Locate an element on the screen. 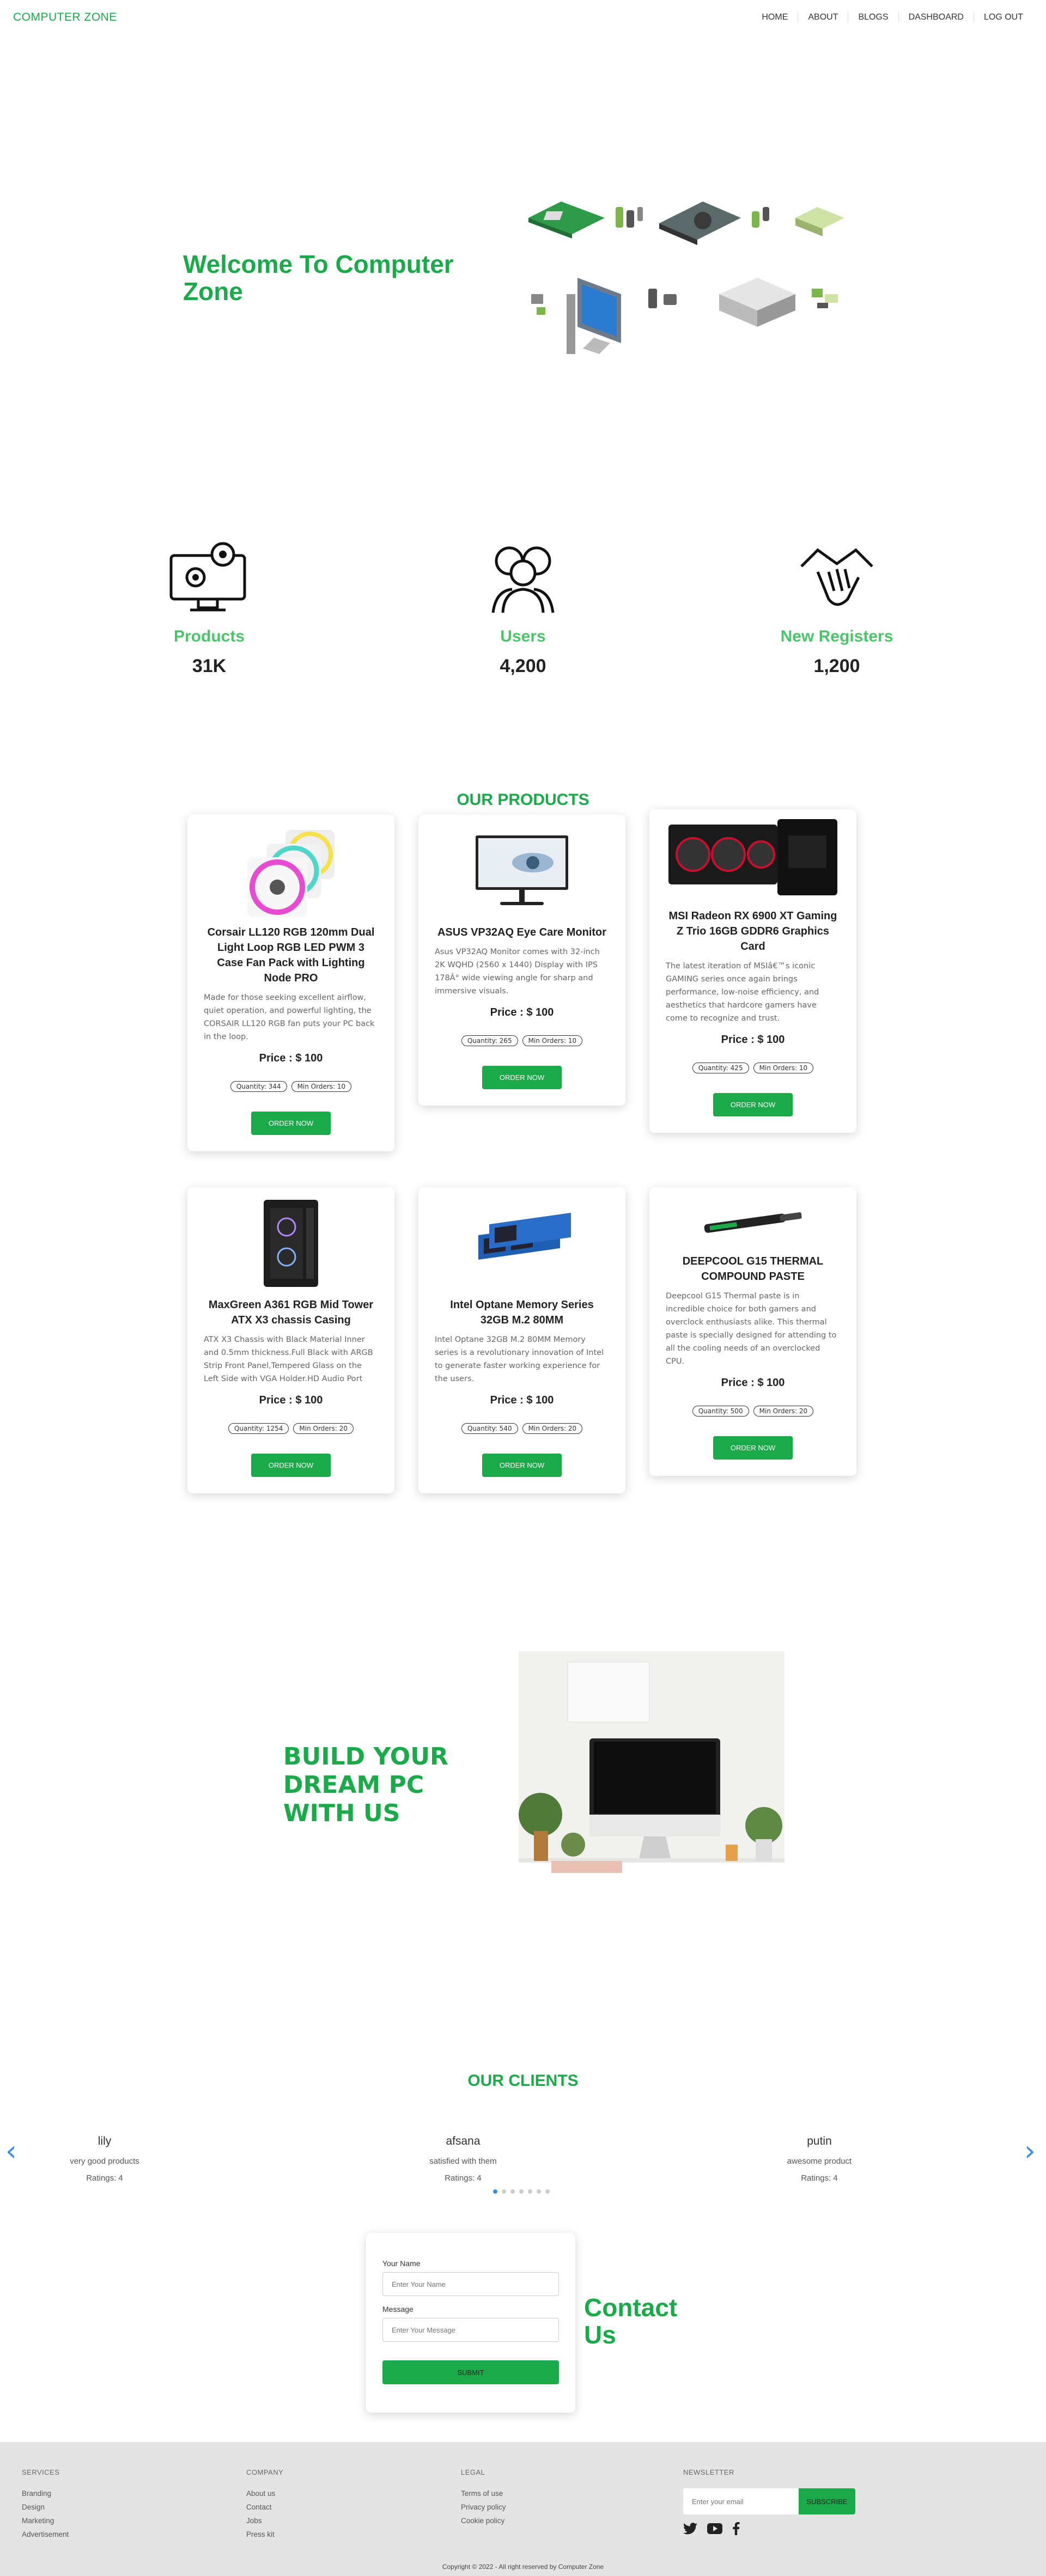 The height and width of the screenshot is (2576, 1046). client-name: putin is located at coordinates (819, 2141).